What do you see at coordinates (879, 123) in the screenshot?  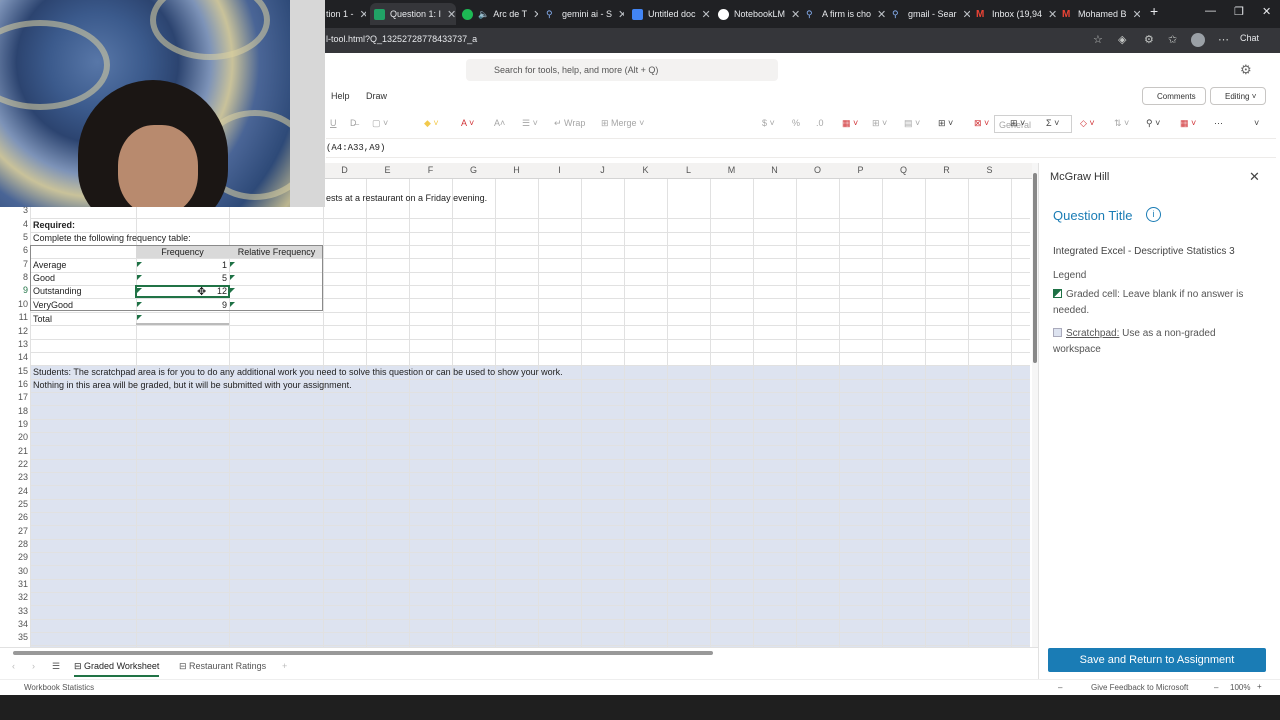 I see `table-icon: ⊞ ˅` at bounding box center [879, 123].